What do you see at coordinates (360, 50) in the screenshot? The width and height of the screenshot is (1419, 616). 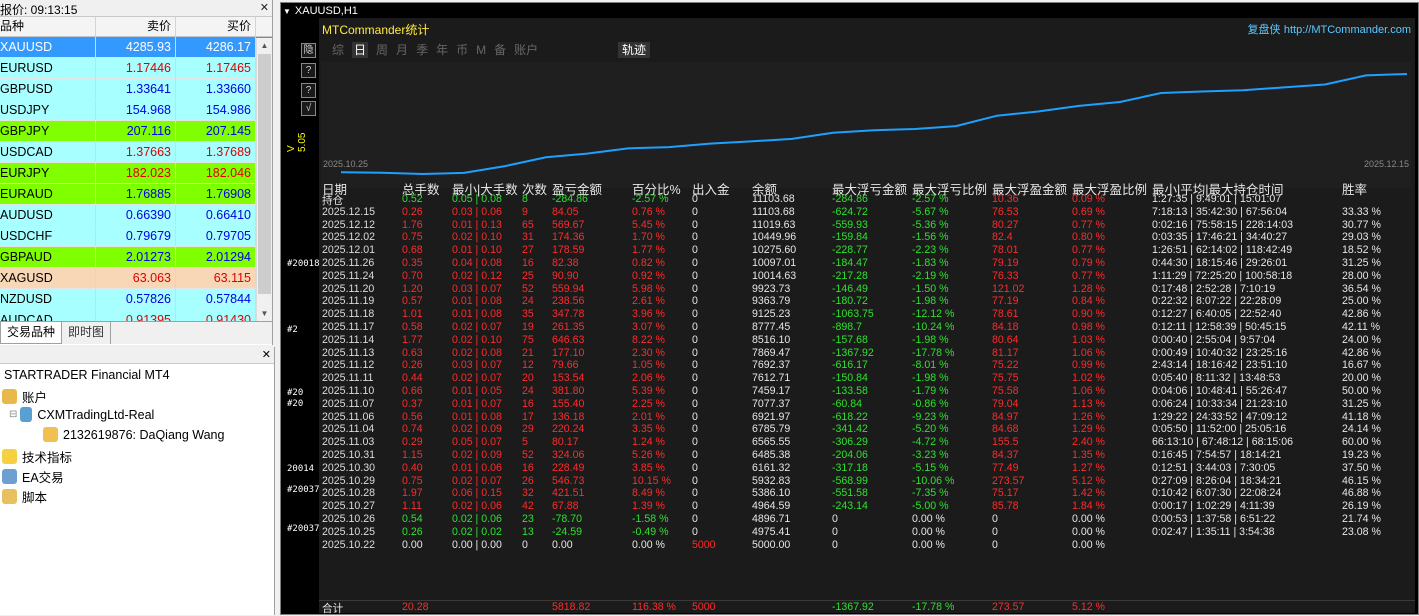 I see `period-tab-1: 日` at bounding box center [360, 50].